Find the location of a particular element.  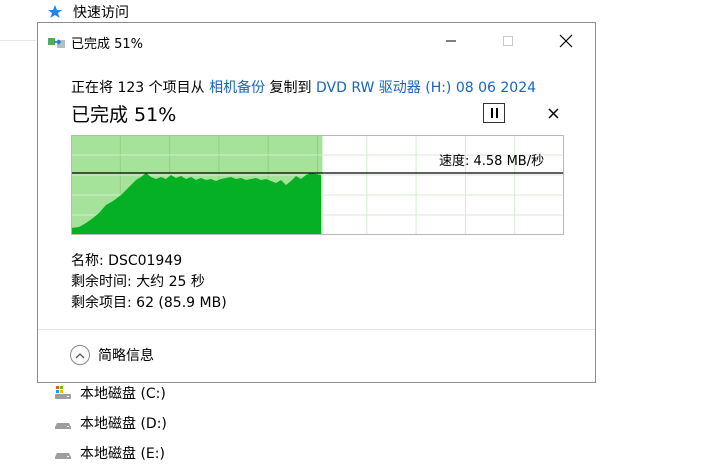

title-bar: 已完成 51% is located at coordinates (316, 41).